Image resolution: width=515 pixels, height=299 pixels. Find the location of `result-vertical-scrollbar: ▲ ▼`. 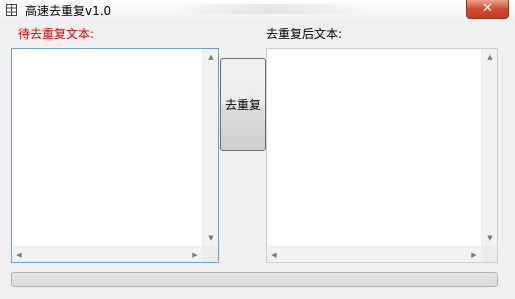

result-vertical-scrollbar: ▲ ▼ is located at coordinates (489, 147).